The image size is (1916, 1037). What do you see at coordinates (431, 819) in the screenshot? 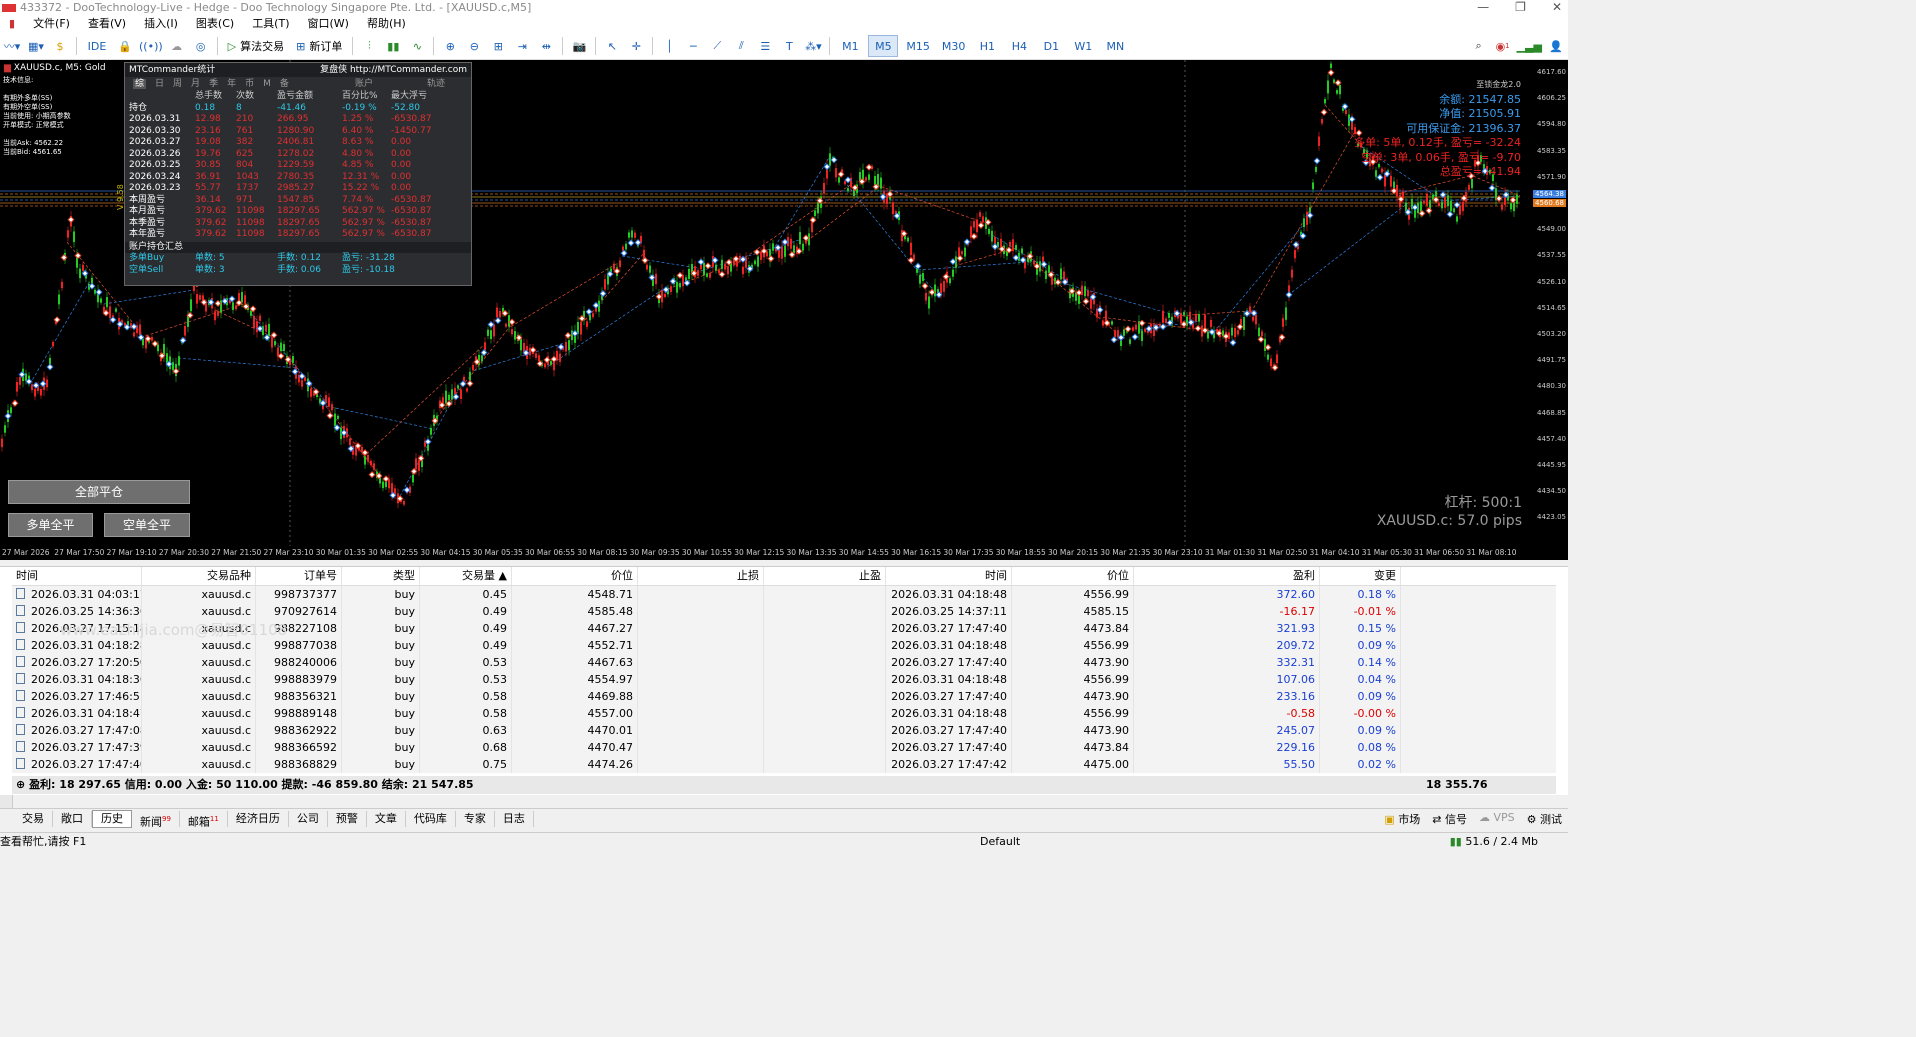
I see `toolbox-tab: 代码库` at bounding box center [431, 819].